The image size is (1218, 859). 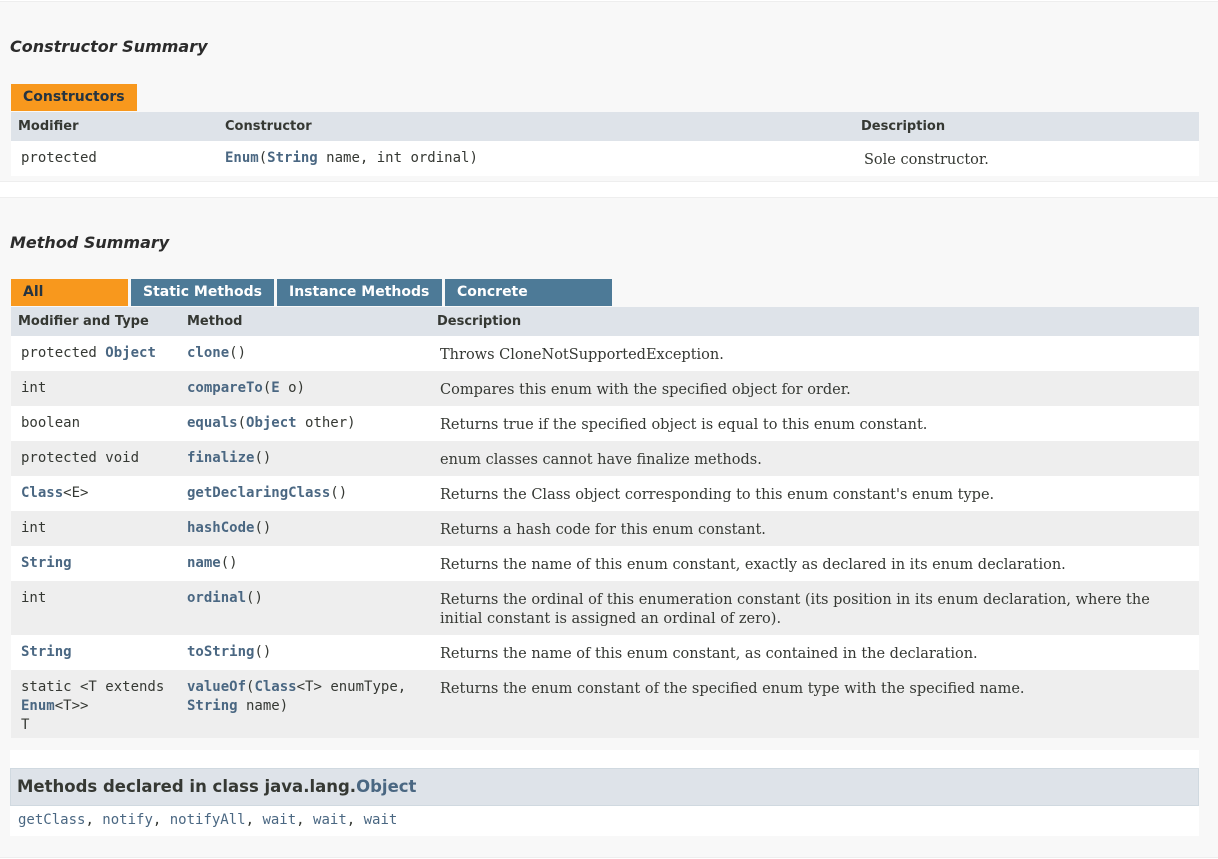 What do you see at coordinates (204, 563) in the screenshot?
I see `method-link-name: name` at bounding box center [204, 563].